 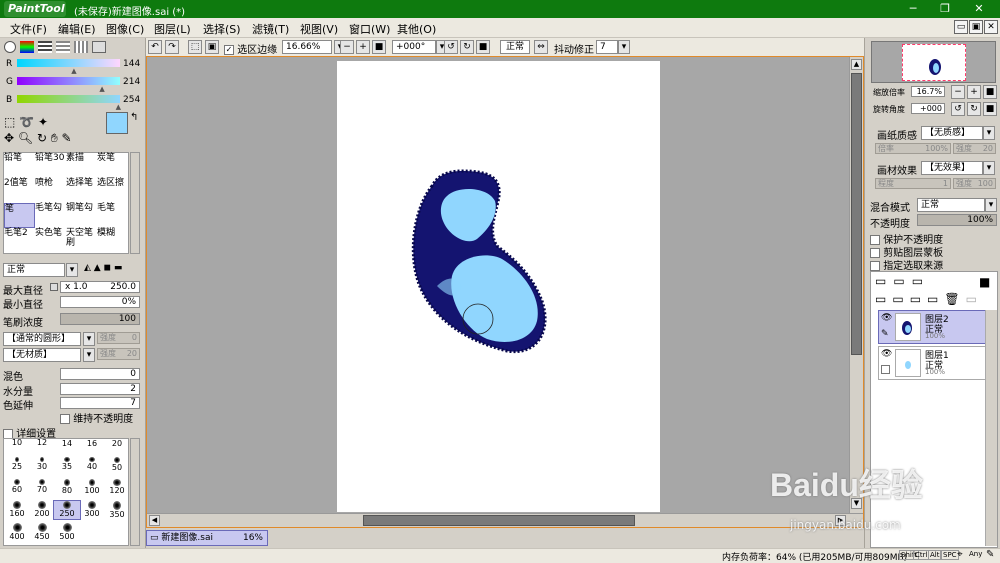 I want to click on selection-edge-toggle: ✓ 选区边缘, so click(x=250, y=48).